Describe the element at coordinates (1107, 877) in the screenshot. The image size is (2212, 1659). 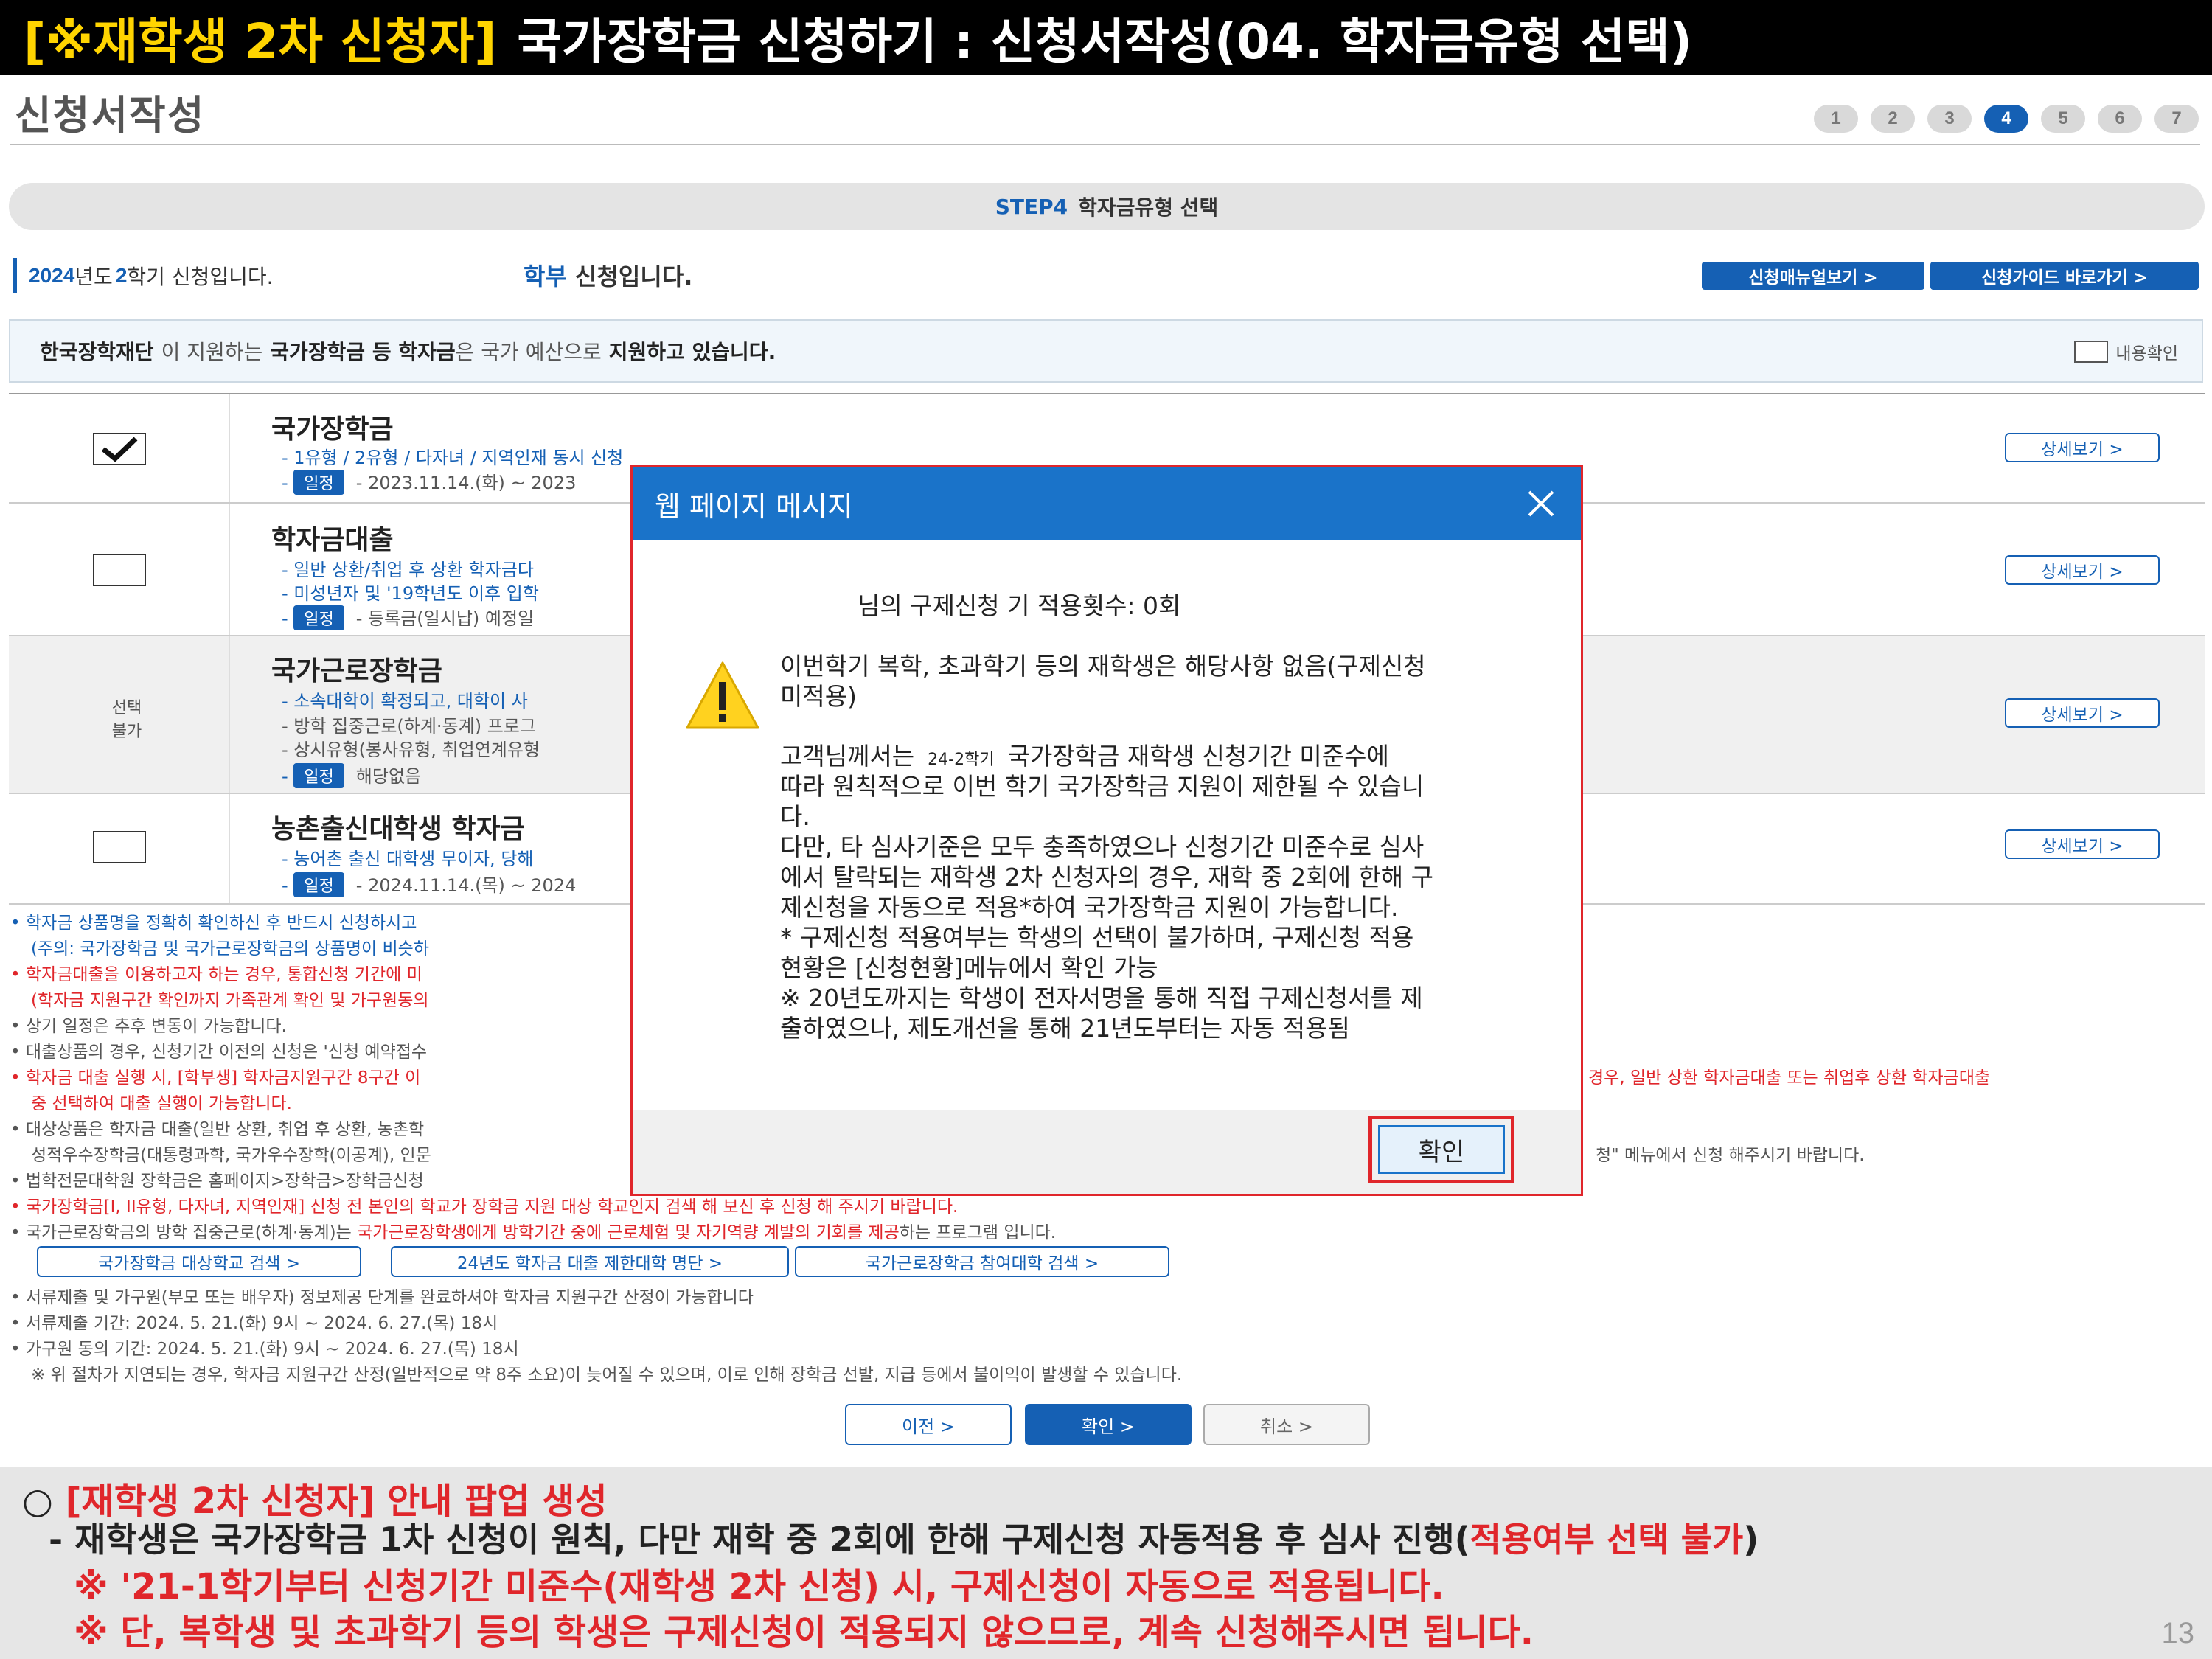
I see `dialog-message-line: 에서 탈락되는 재학생 2차 신청자의 경우, 재학 중 2회에 한해 구` at that location.